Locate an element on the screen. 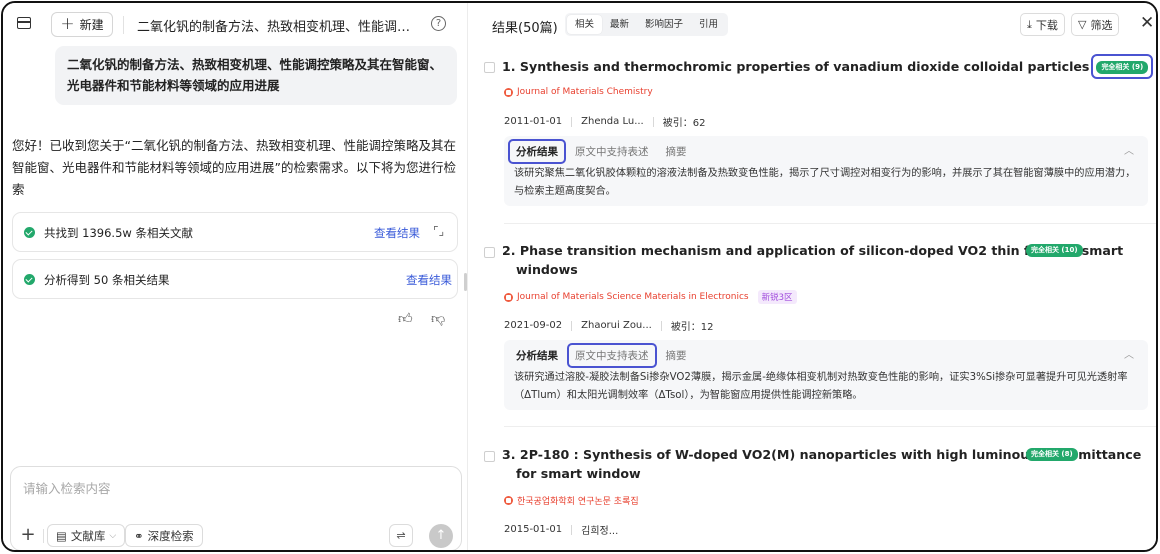  filter-button: ▽ 筛选 is located at coordinates (1095, 24).